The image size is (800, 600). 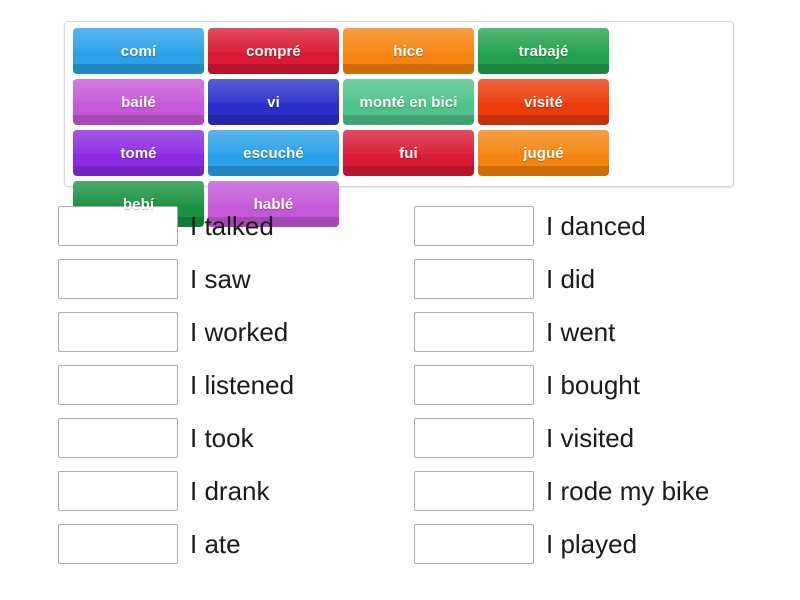 I want to click on word-tile: jugué, so click(x=543, y=153).